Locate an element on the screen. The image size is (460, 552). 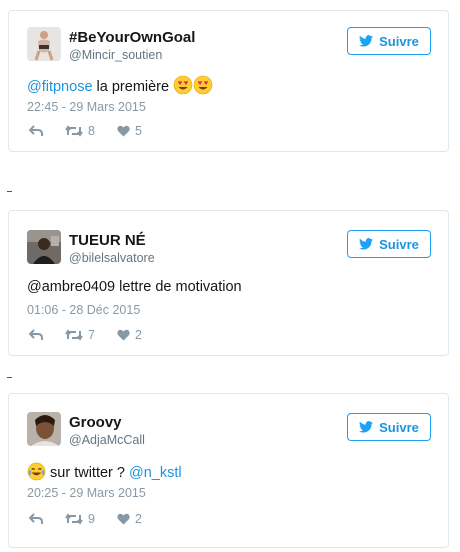
display-name: #BeYourOwnGoal is located at coordinates (132, 37).